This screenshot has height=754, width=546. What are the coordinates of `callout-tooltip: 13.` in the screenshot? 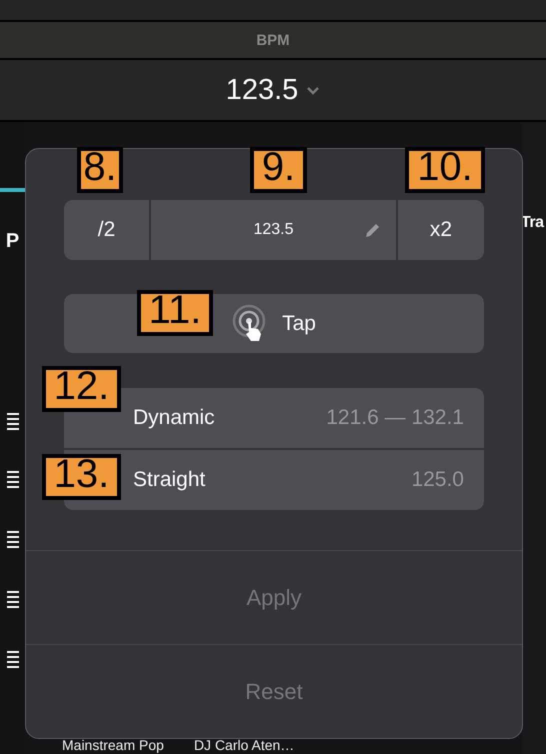 It's located at (81, 477).